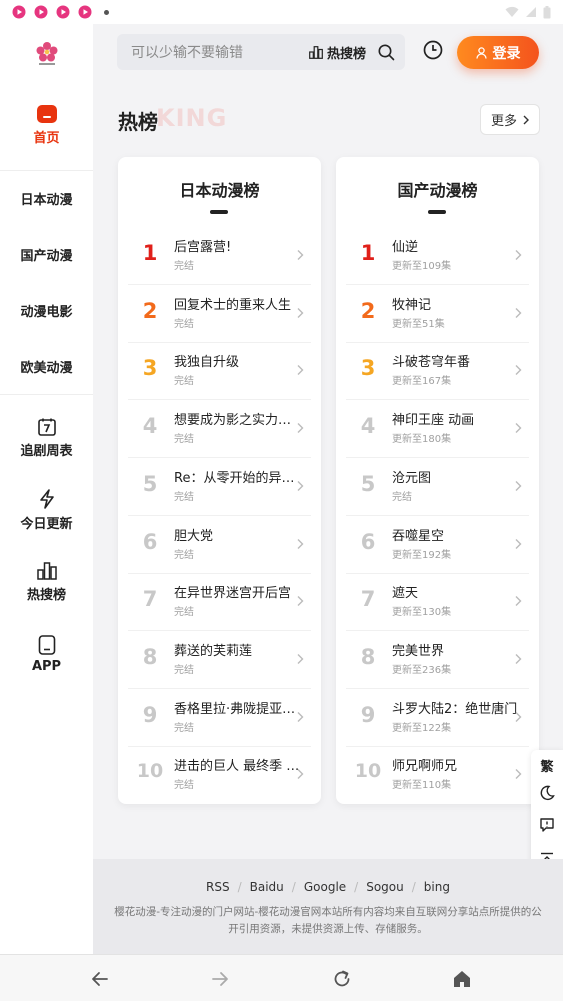 The height and width of the screenshot is (1001, 563). I want to click on rank-row: 4 神印王座 动画 更新至180集, so click(437, 429).